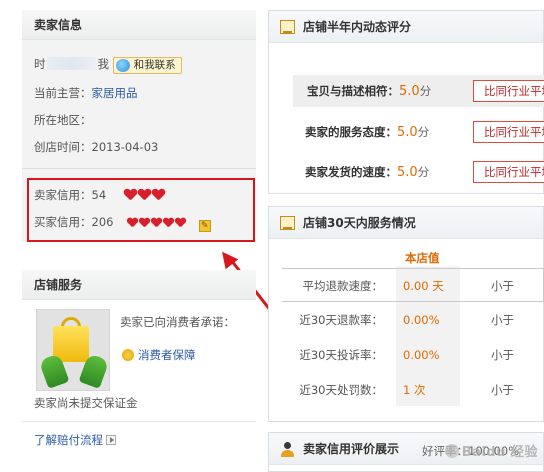 This screenshot has width=544, height=472. Describe the element at coordinates (343, 286) in the screenshot. I see `service-label: 平均退款速度：` at that location.